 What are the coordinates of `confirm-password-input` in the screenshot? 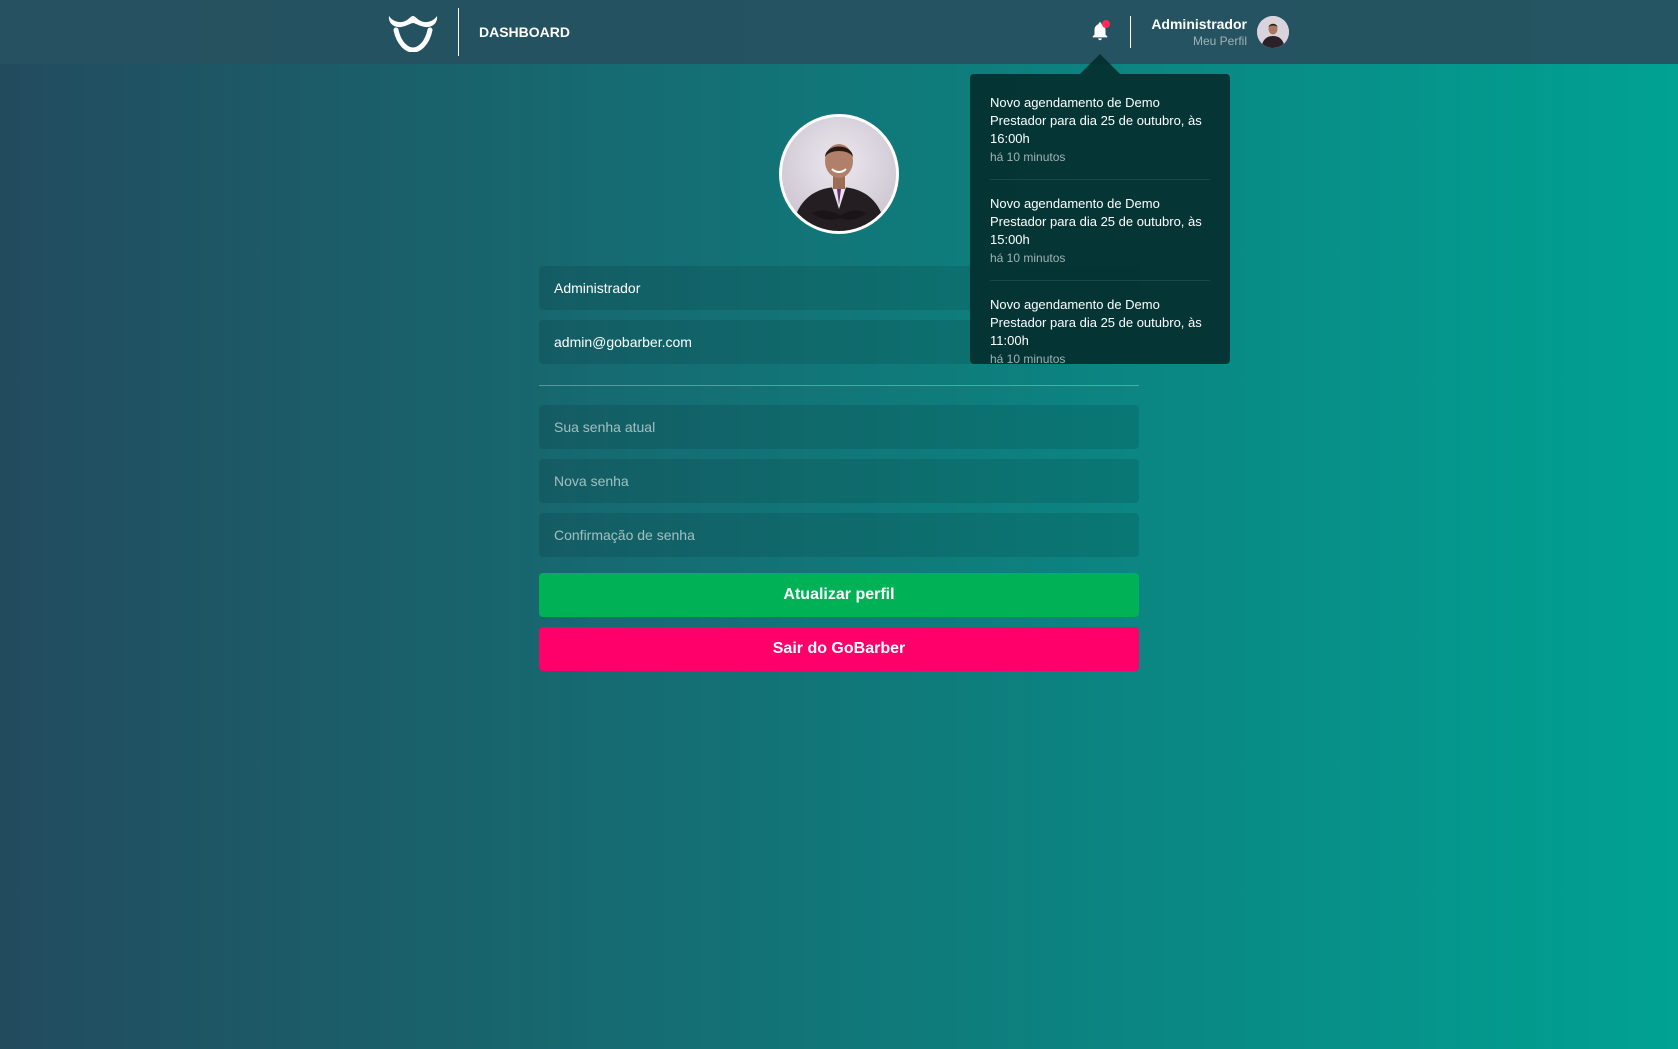 It's located at (839, 535).